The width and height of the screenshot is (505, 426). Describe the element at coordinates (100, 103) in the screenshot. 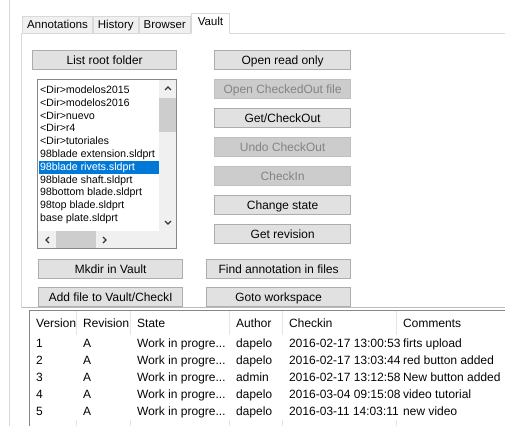

I see `file-list-item: <Dir>modelos2016` at that location.